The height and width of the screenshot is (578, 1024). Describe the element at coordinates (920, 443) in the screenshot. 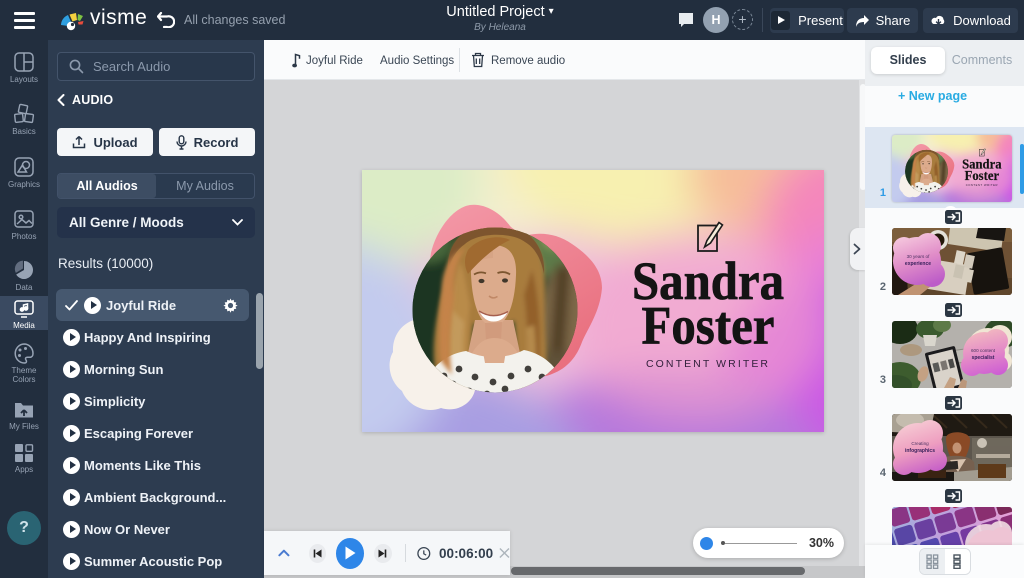

I see `svg-text: Creating` at that location.